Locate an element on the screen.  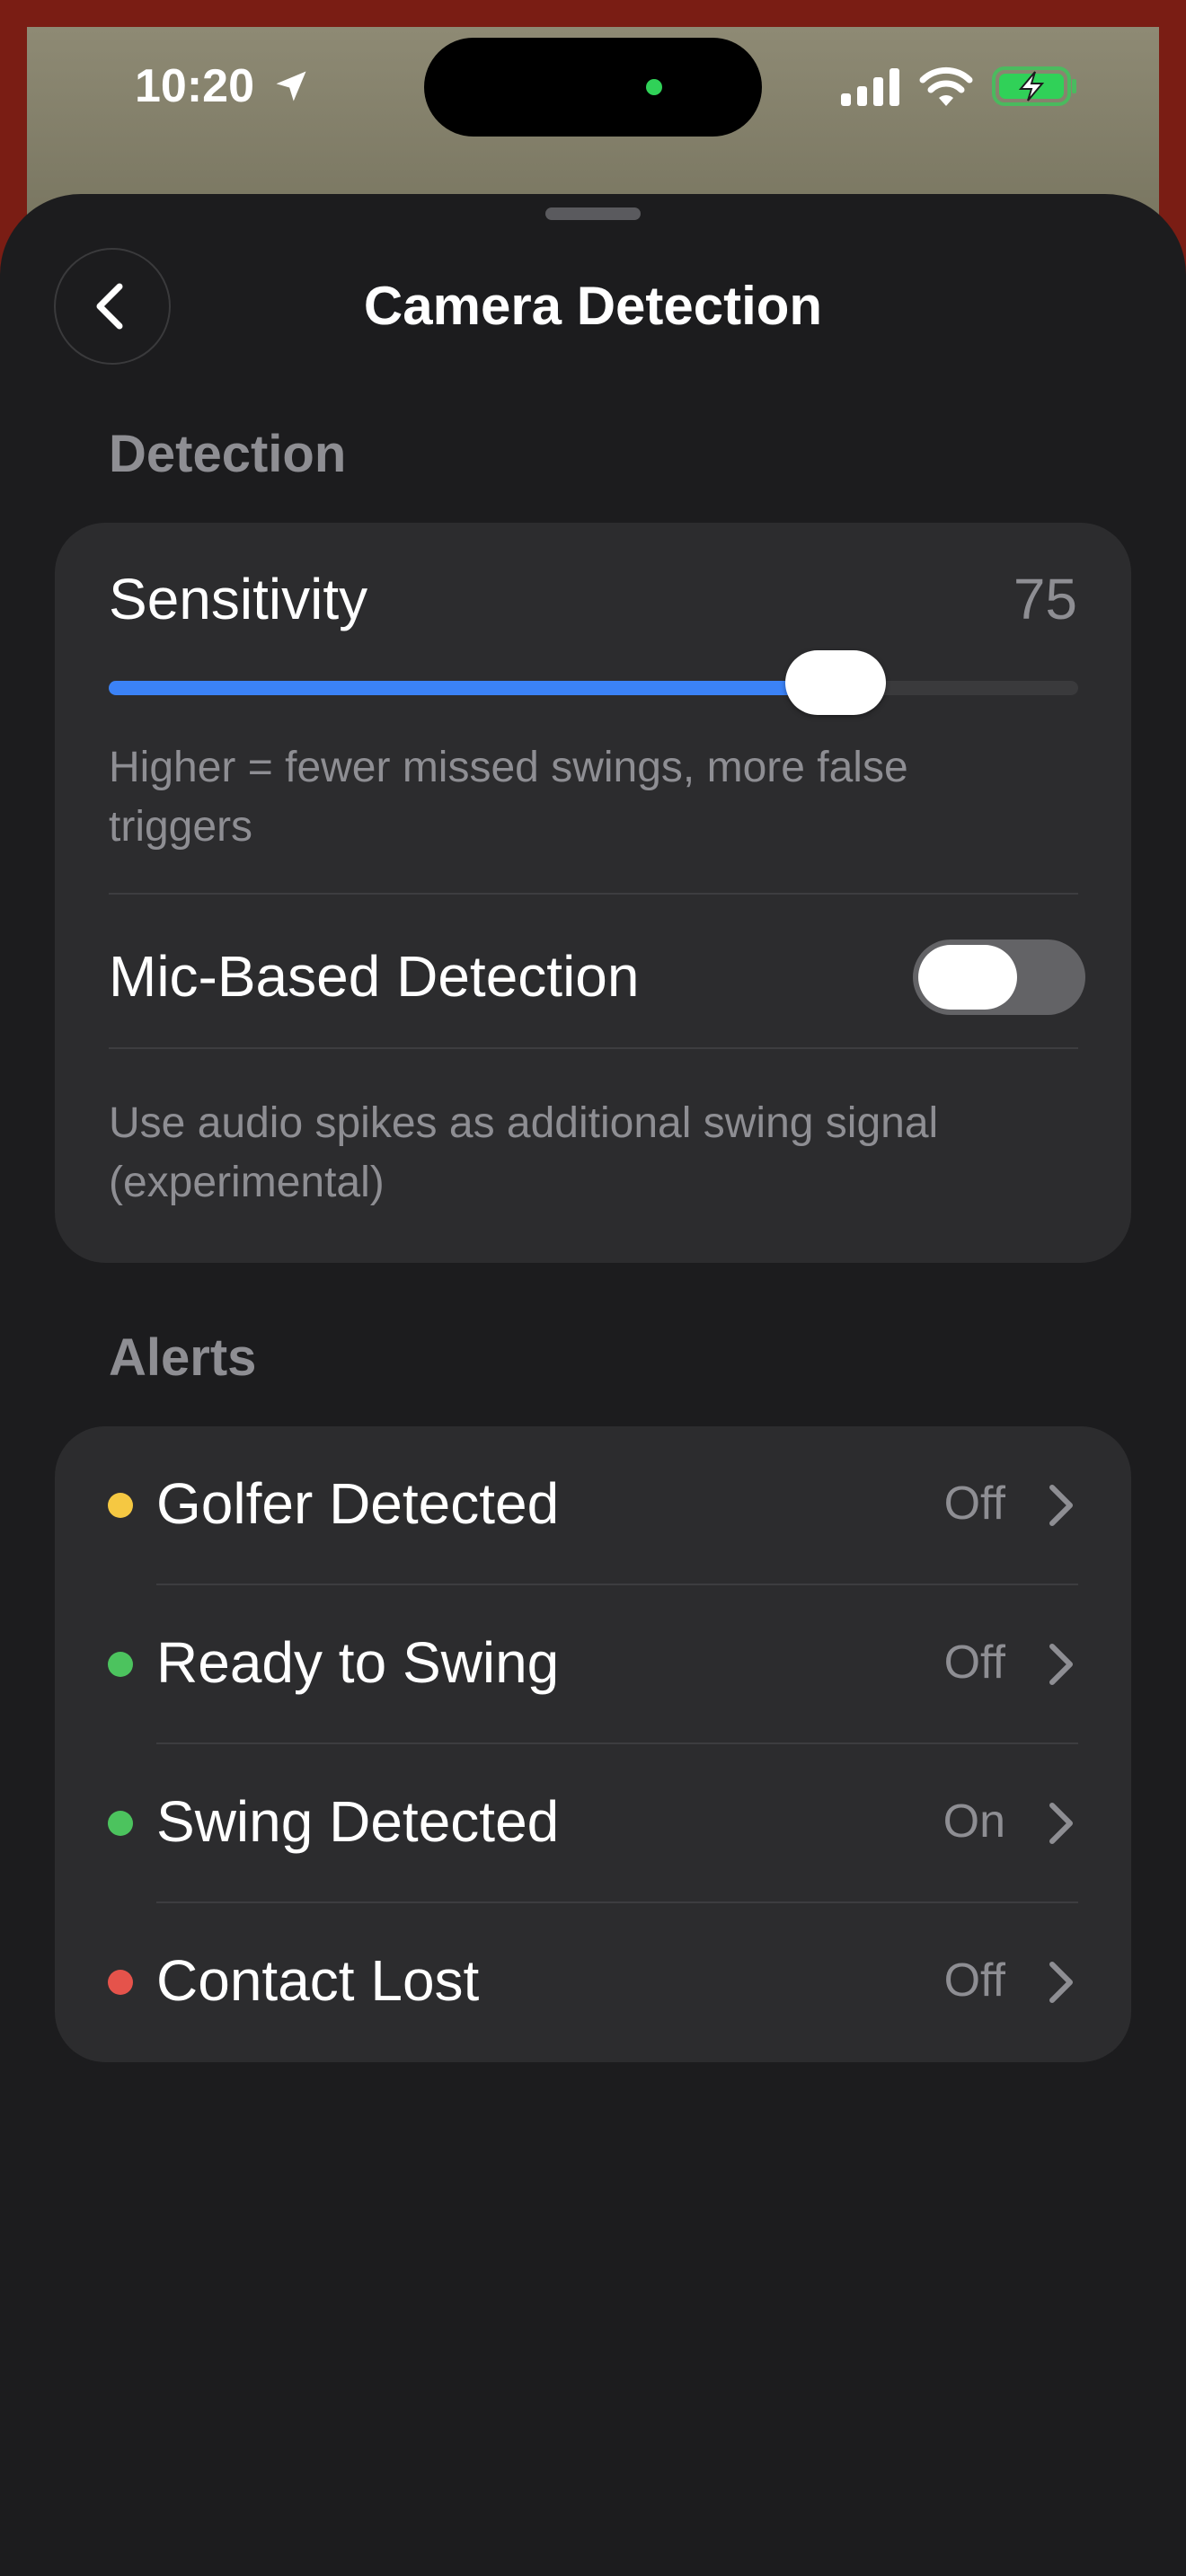
alert-label: Contact Lost is located at coordinates (318, 1980).